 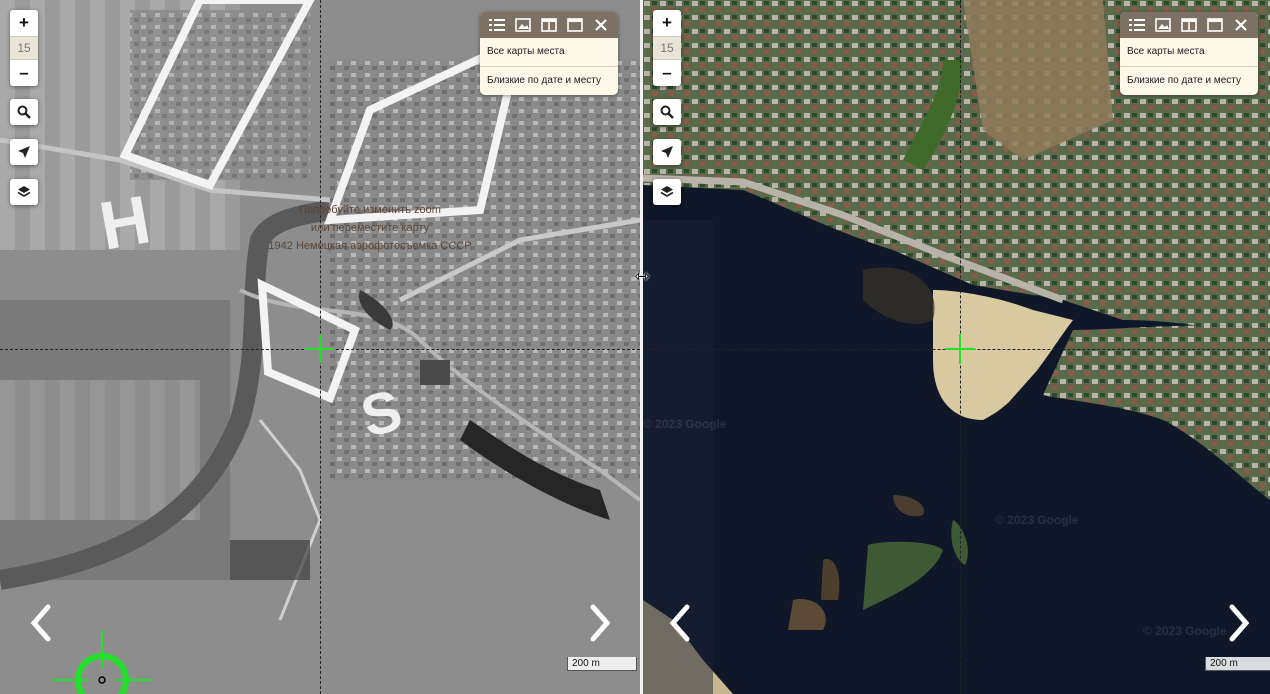 I want to click on hint-line: или переместите карту, so click(x=370, y=228).